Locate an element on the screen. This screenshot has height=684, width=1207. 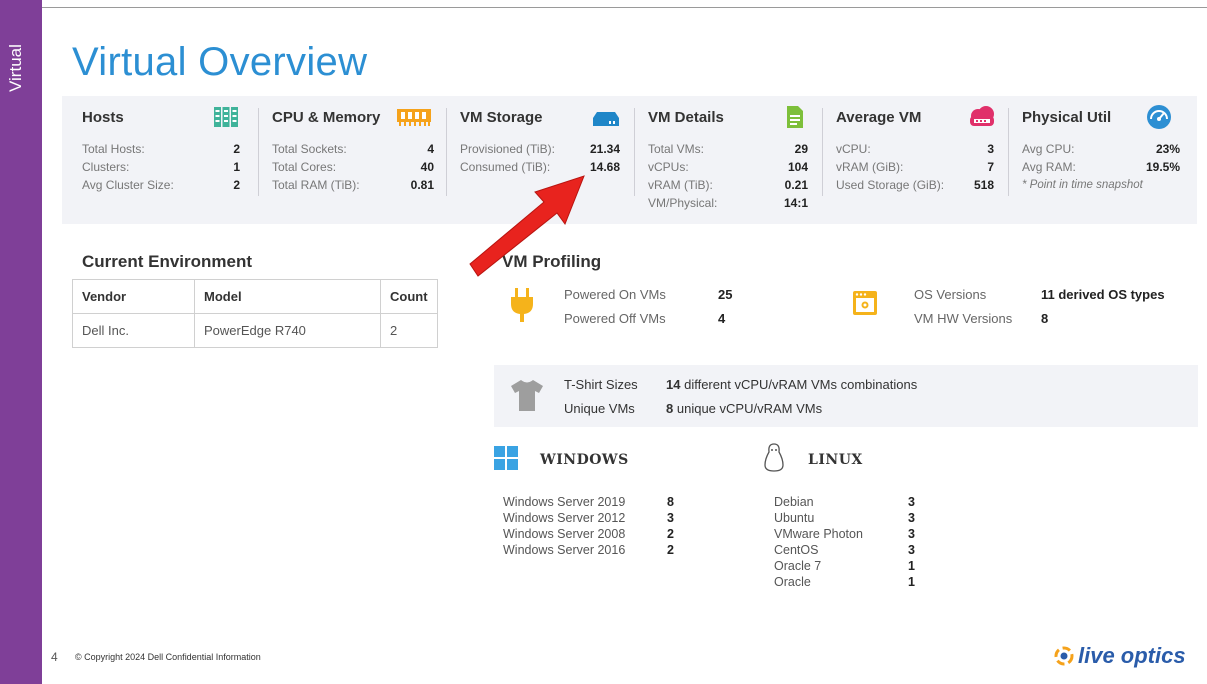
stat-label: vCPUs: is located at coordinates (668, 167).